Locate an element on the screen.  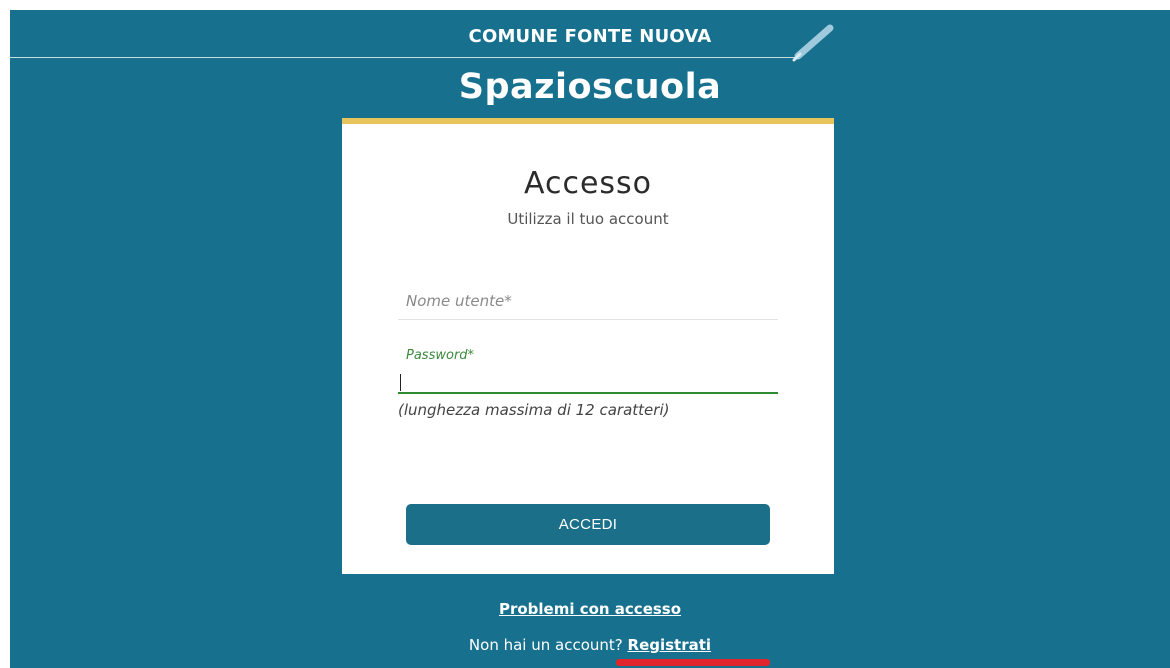
register-highlight-mark is located at coordinates (693, 662).